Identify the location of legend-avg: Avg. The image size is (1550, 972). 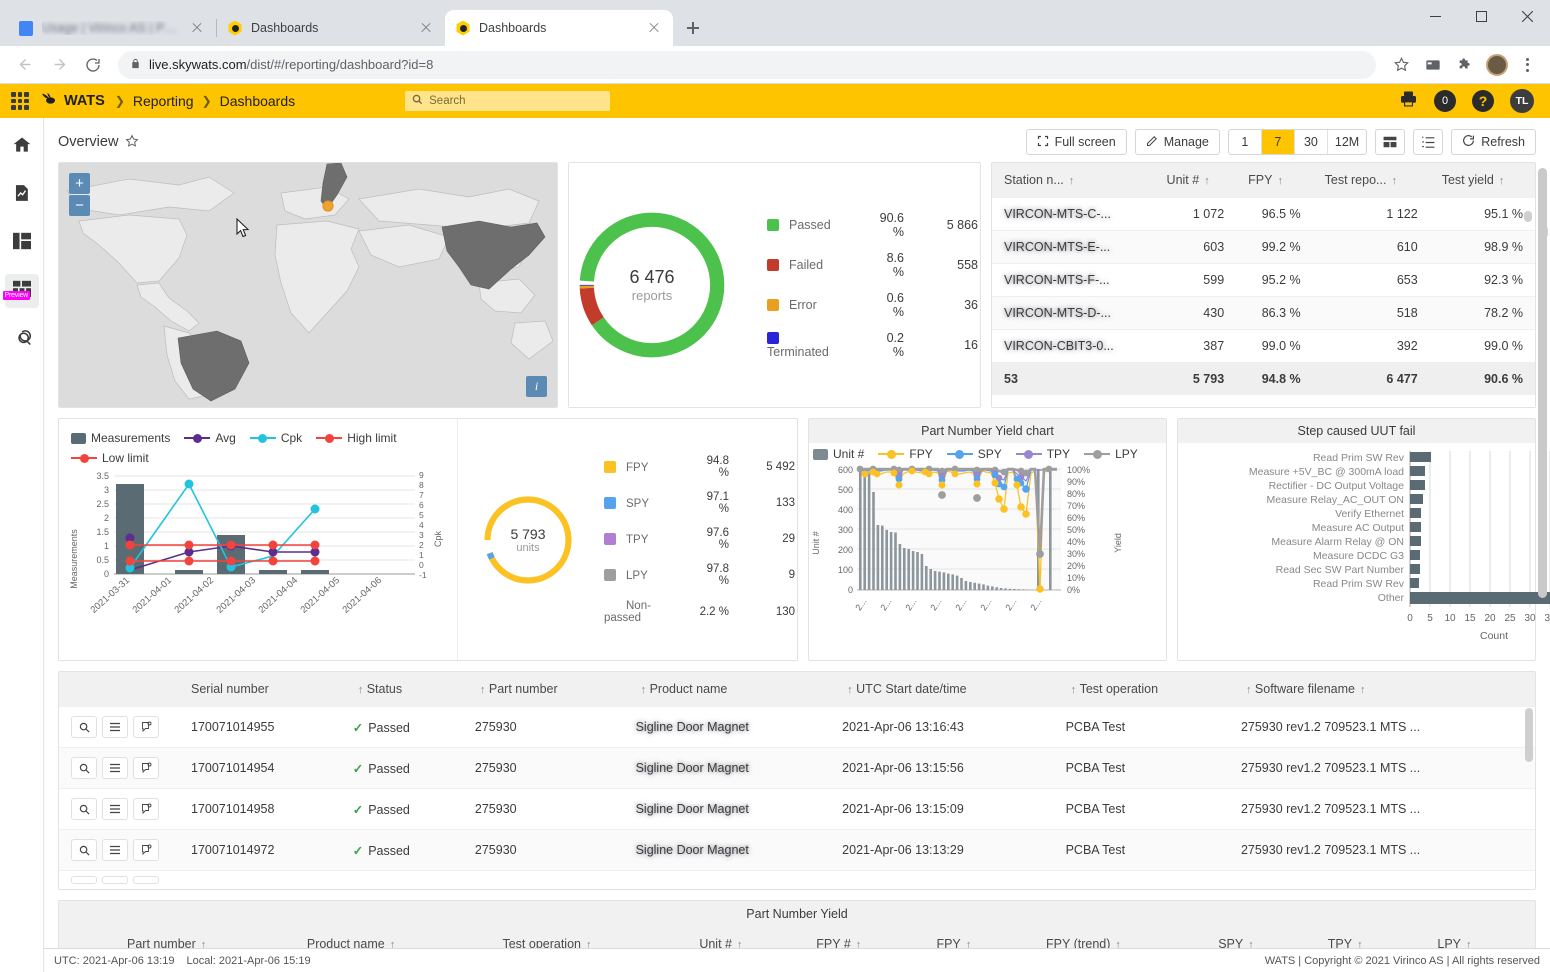
(210, 438).